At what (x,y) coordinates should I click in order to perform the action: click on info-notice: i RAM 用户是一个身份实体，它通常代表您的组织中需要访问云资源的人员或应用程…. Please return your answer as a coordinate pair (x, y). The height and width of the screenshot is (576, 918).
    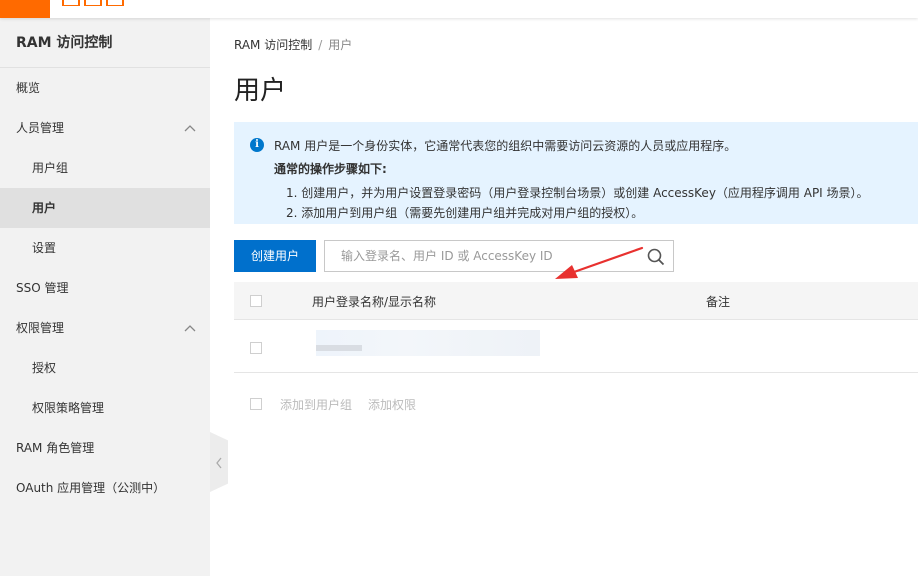
    Looking at the image, I should click on (576, 173).